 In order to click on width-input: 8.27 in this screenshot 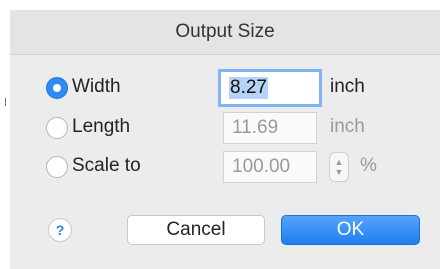, I will do `click(270, 88)`.